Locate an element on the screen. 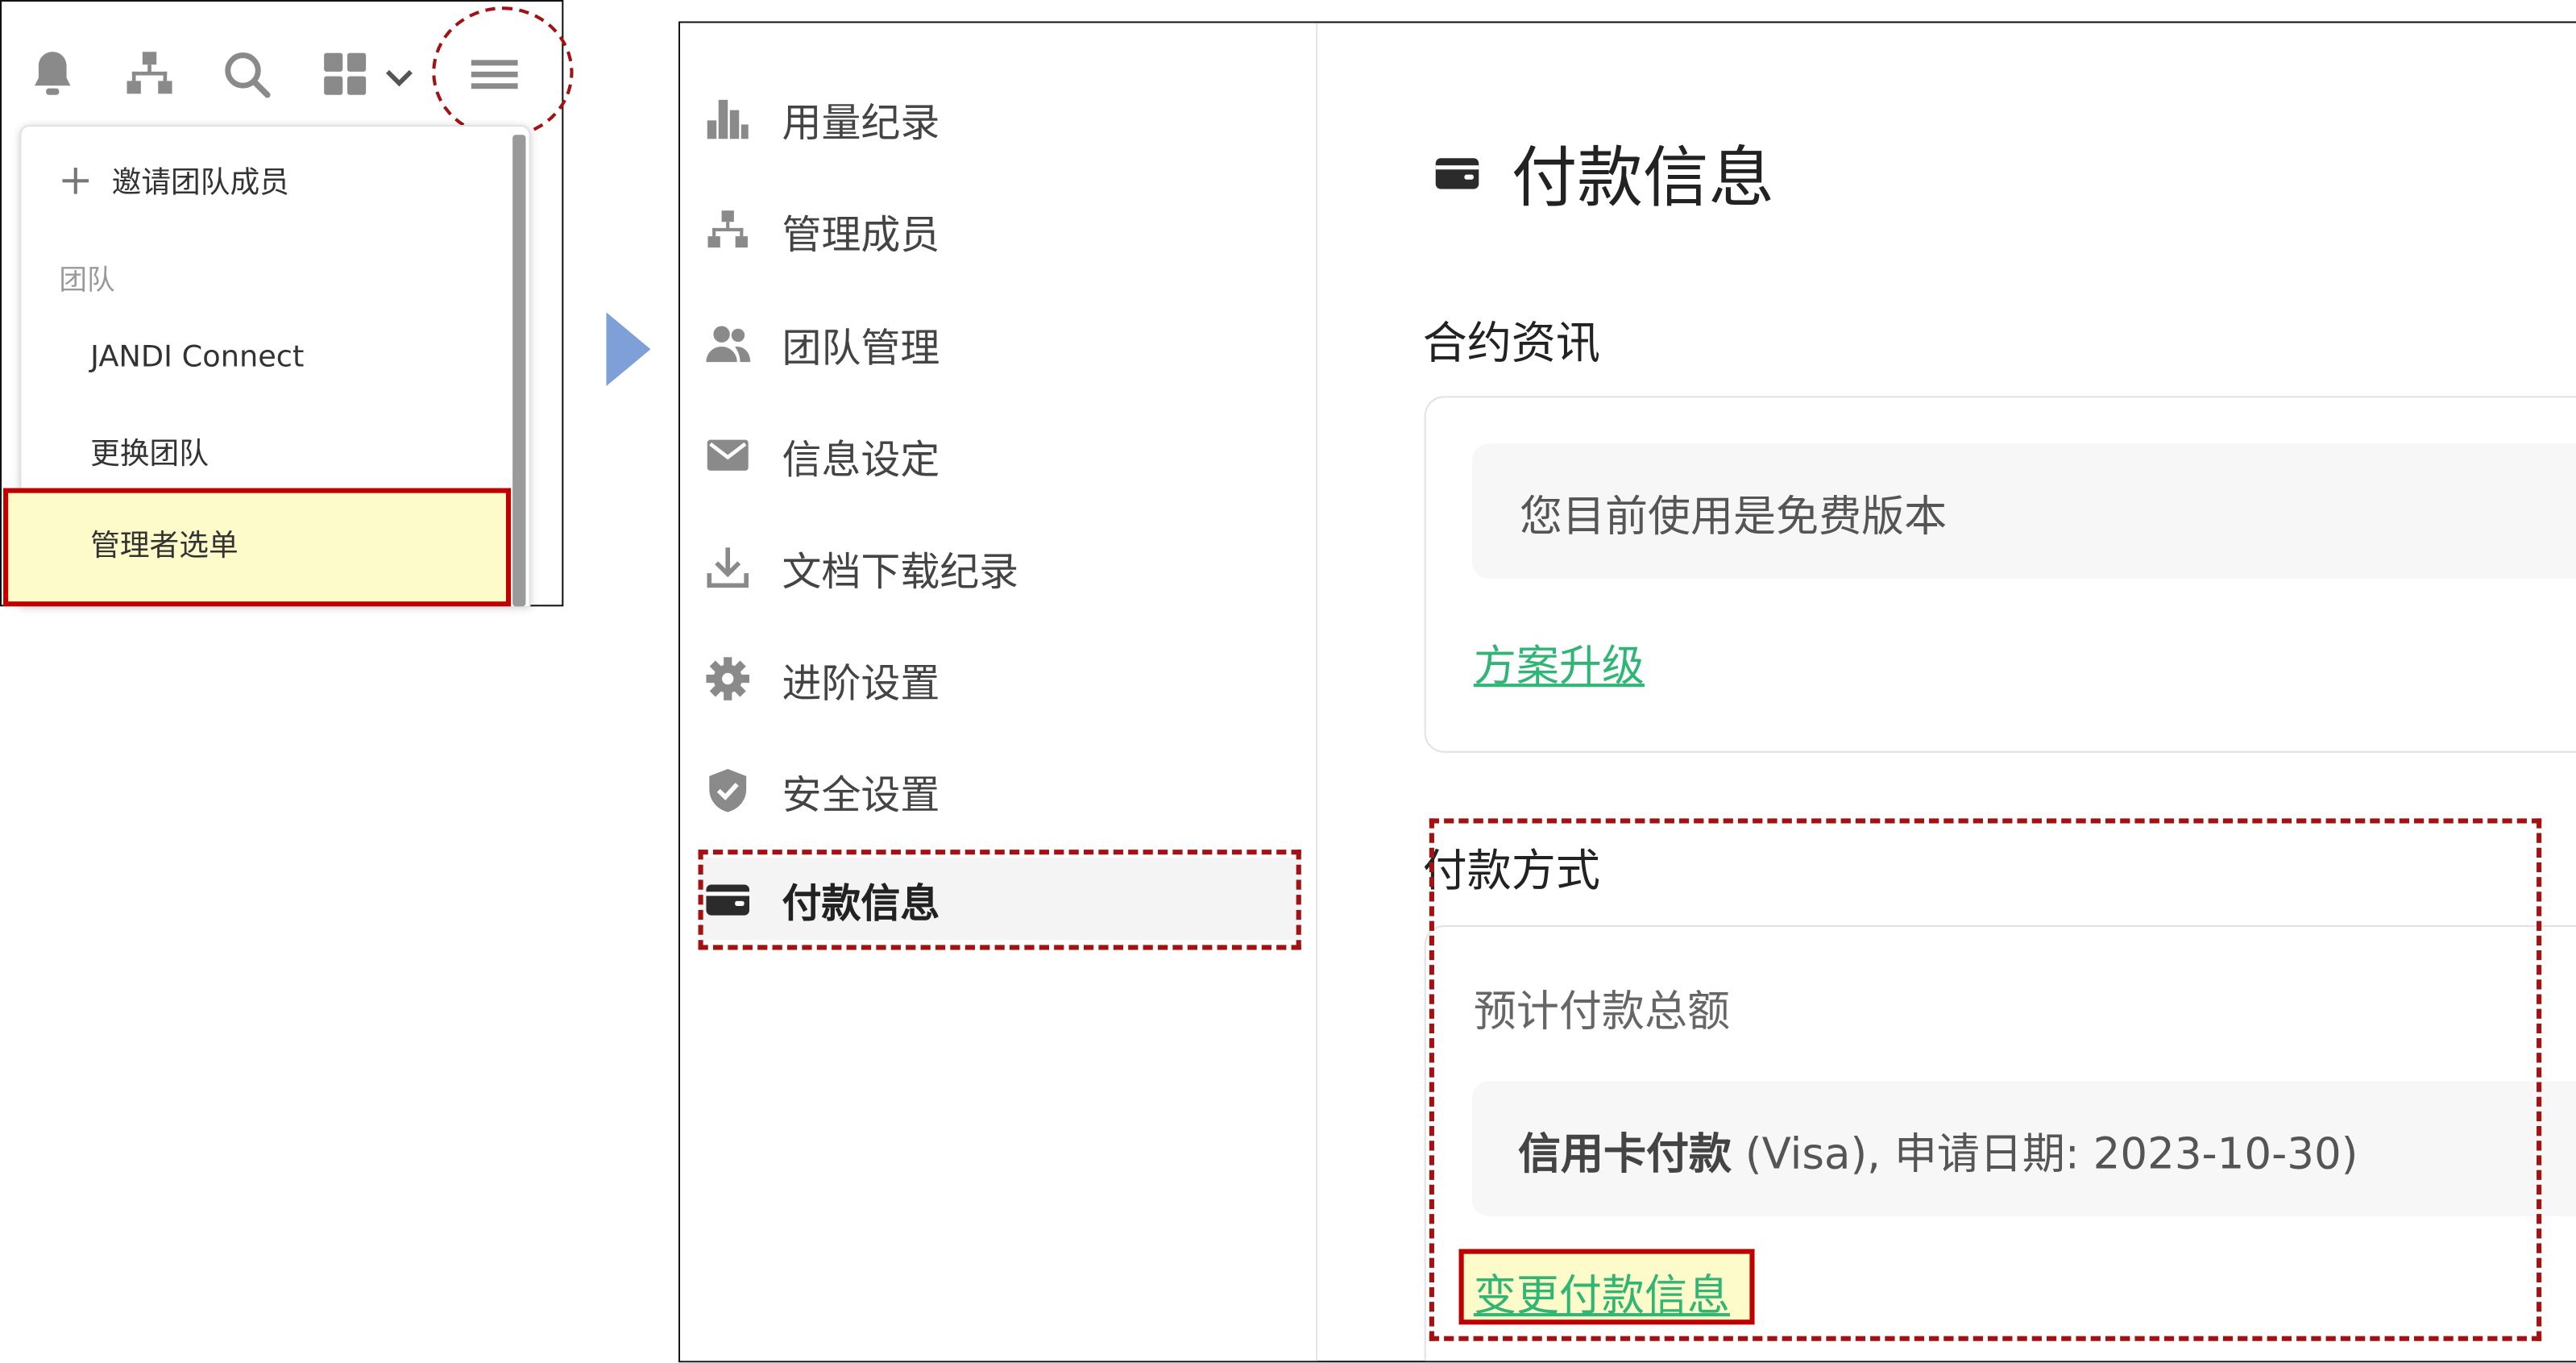  apps-grid-icon is located at coordinates (345, 74).